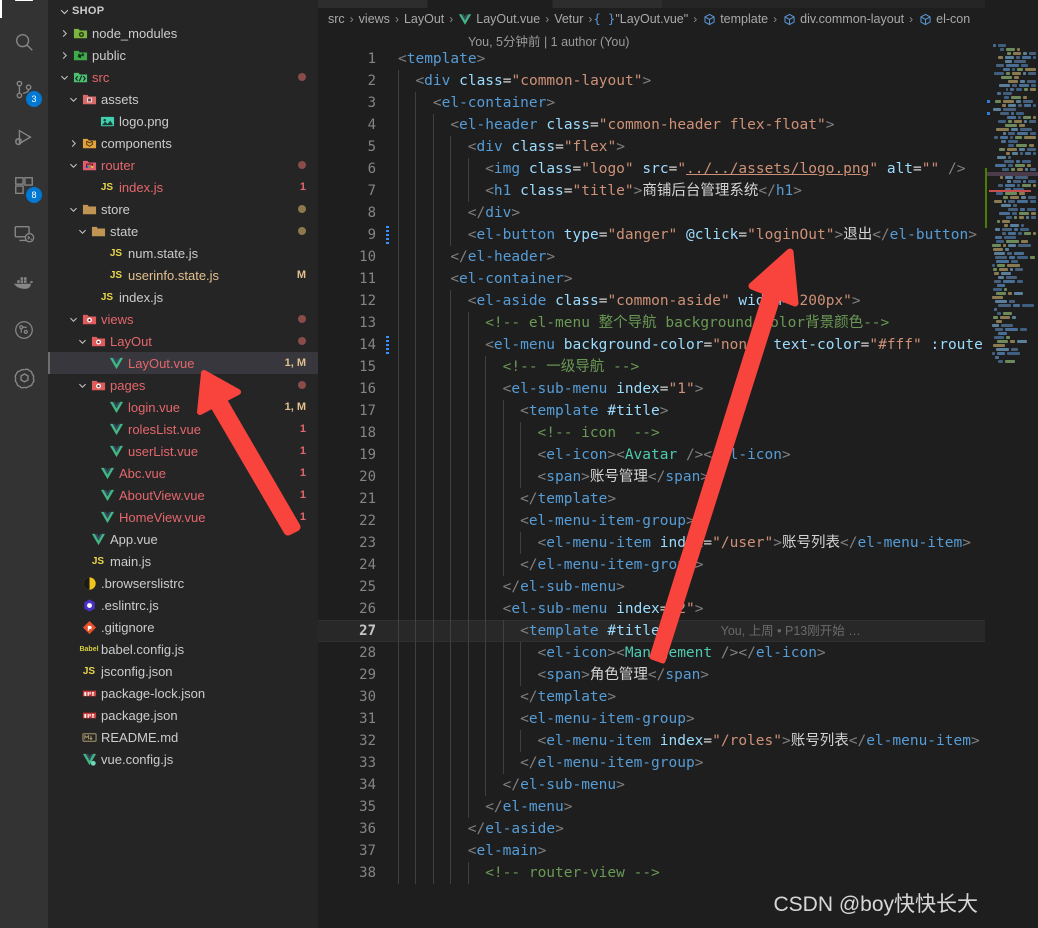  What do you see at coordinates (183, 605) in the screenshot?
I see `tree-item--eslintrc-js: .eslintrc.js` at bounding box center [183, 605].